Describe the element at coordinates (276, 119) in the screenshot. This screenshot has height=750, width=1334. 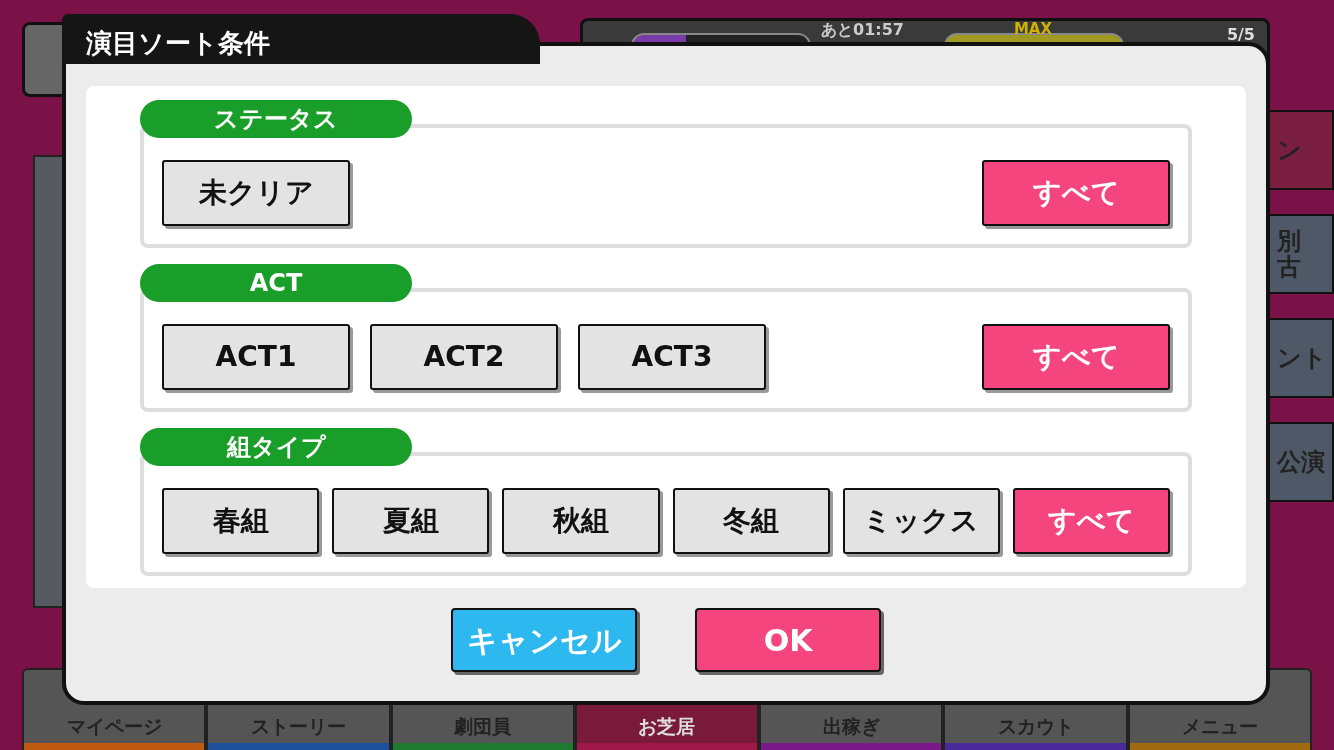
I see `section-label: ステータス` at that location.